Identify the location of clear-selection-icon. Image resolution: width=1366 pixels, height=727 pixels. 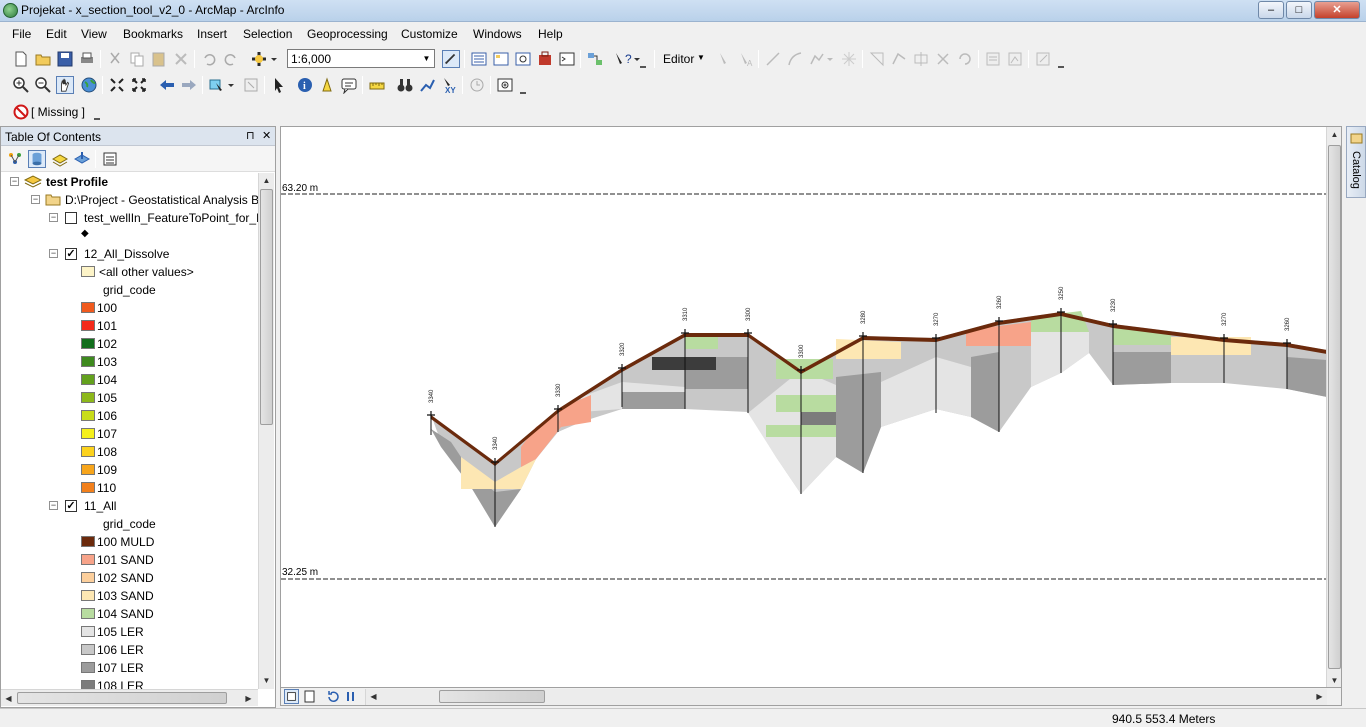
(251, 85).